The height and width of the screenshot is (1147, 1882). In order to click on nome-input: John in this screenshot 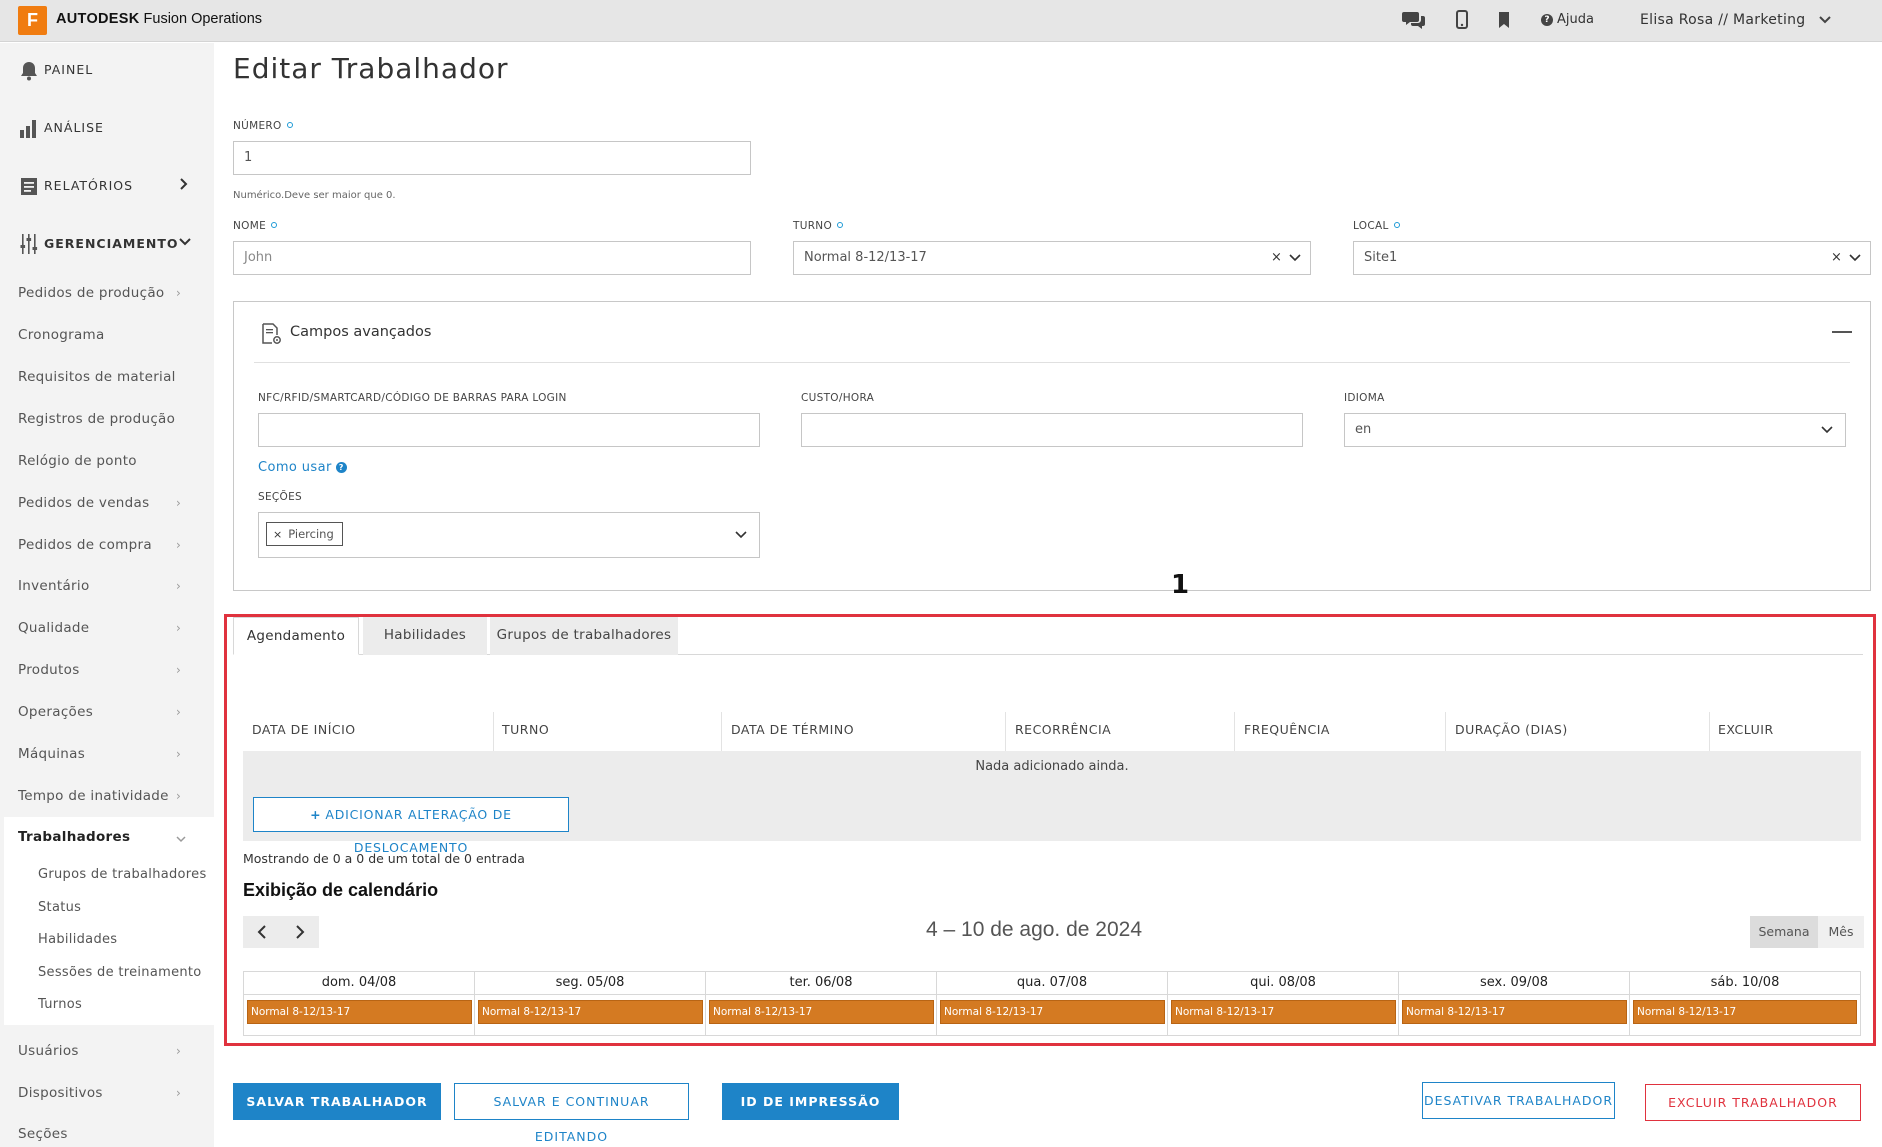, I will do `click(492, 258)`.